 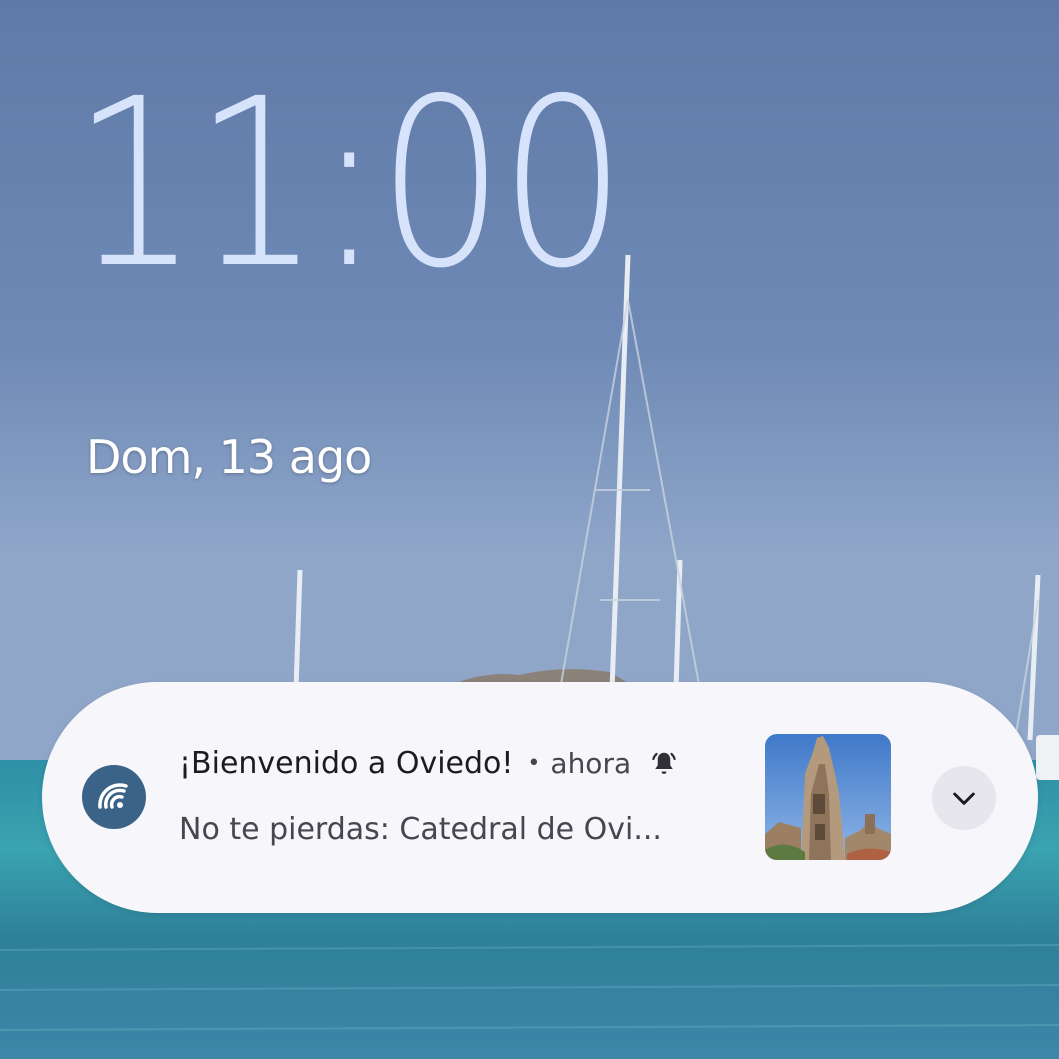 I want to click on notification-header: ¡Bienvenido a Oviedo! • ahora, so click(x=429, y=763).